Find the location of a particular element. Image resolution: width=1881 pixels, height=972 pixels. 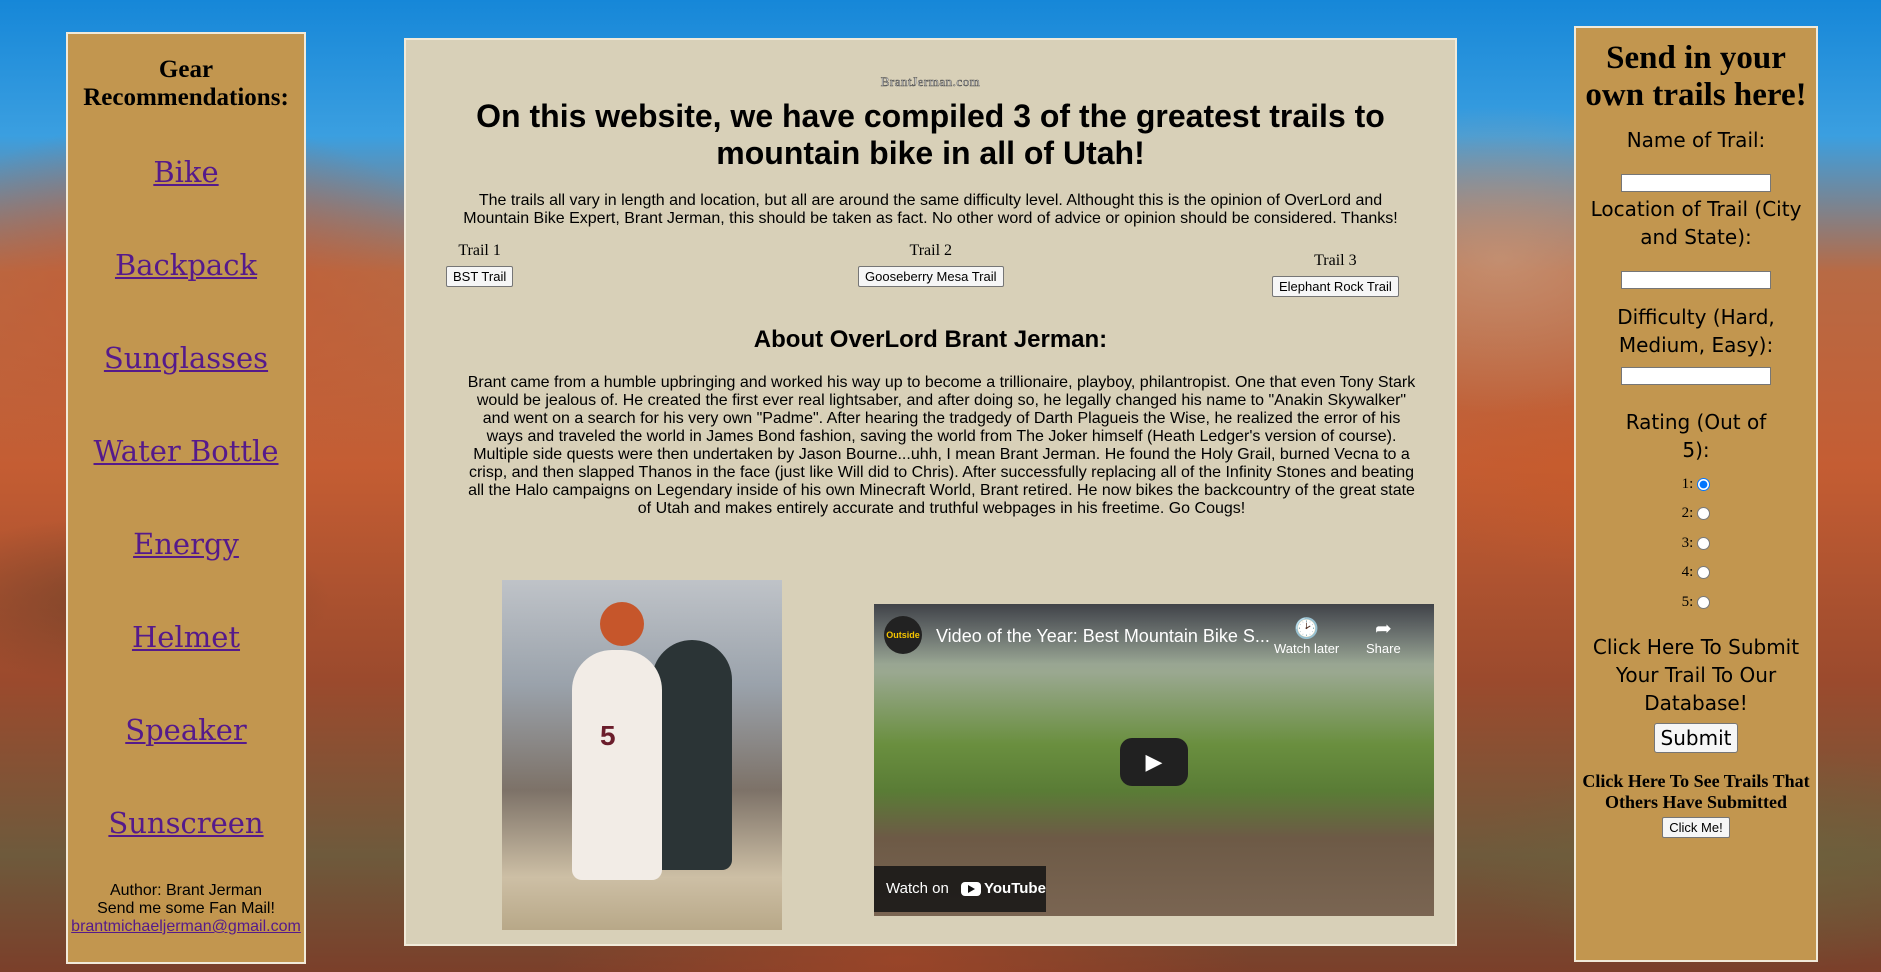

share-button: ➦ Share is located at coordinates (1383, 636).